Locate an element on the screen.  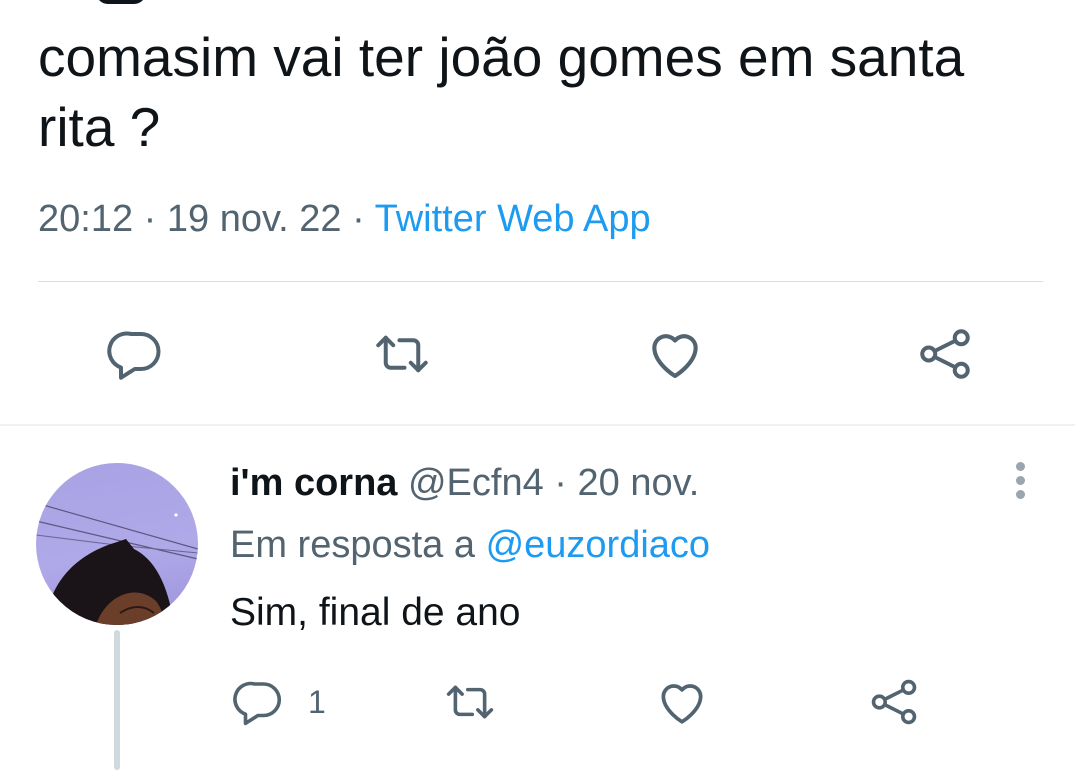
reply-retweet-button is located at coordinates (470, 702).